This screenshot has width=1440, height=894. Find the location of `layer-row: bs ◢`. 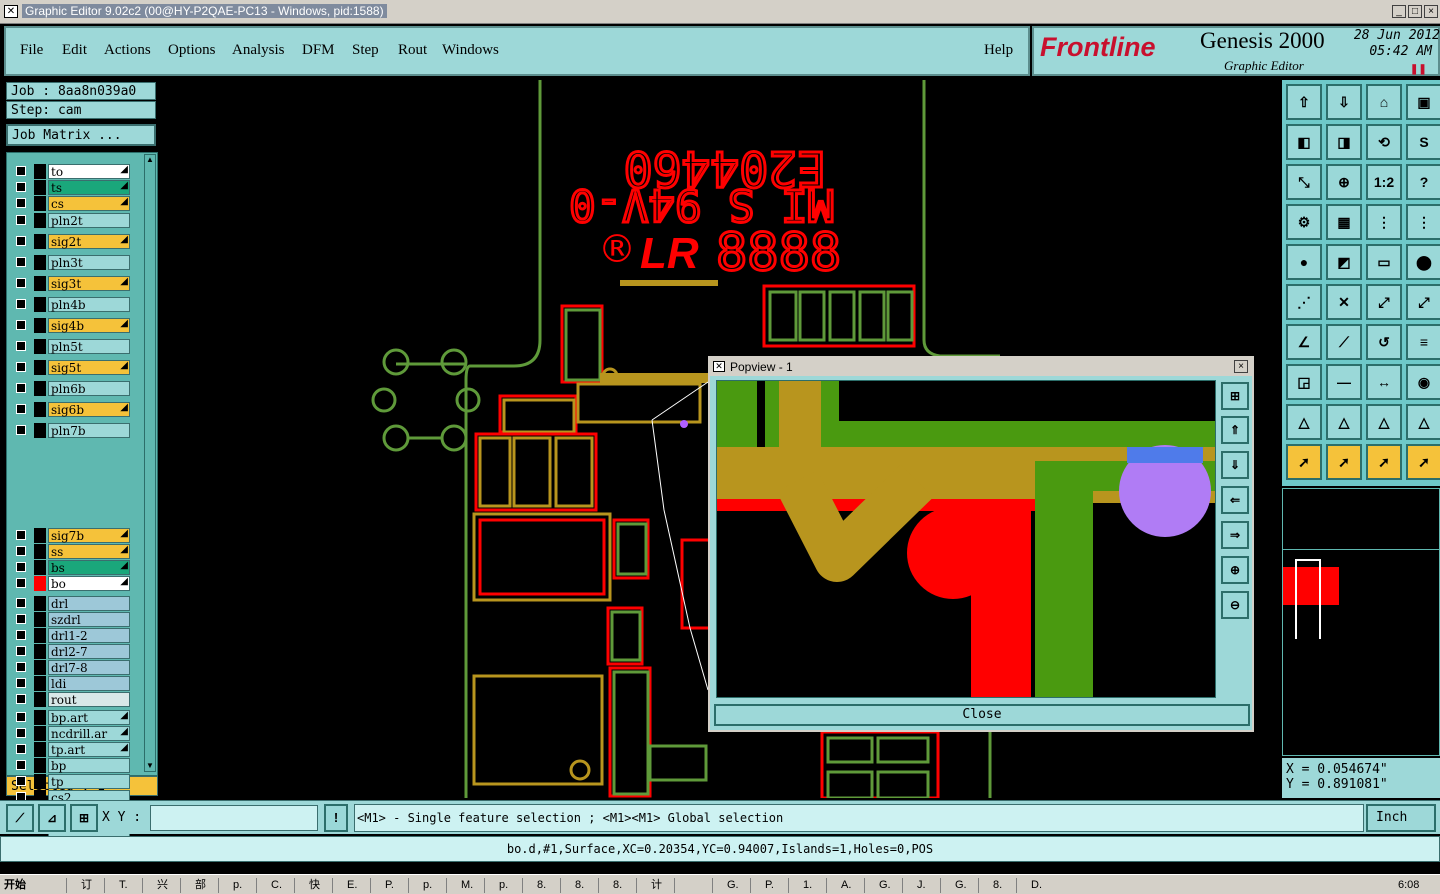

layer-row: bs ◢ is located at coordinates (73, 567).